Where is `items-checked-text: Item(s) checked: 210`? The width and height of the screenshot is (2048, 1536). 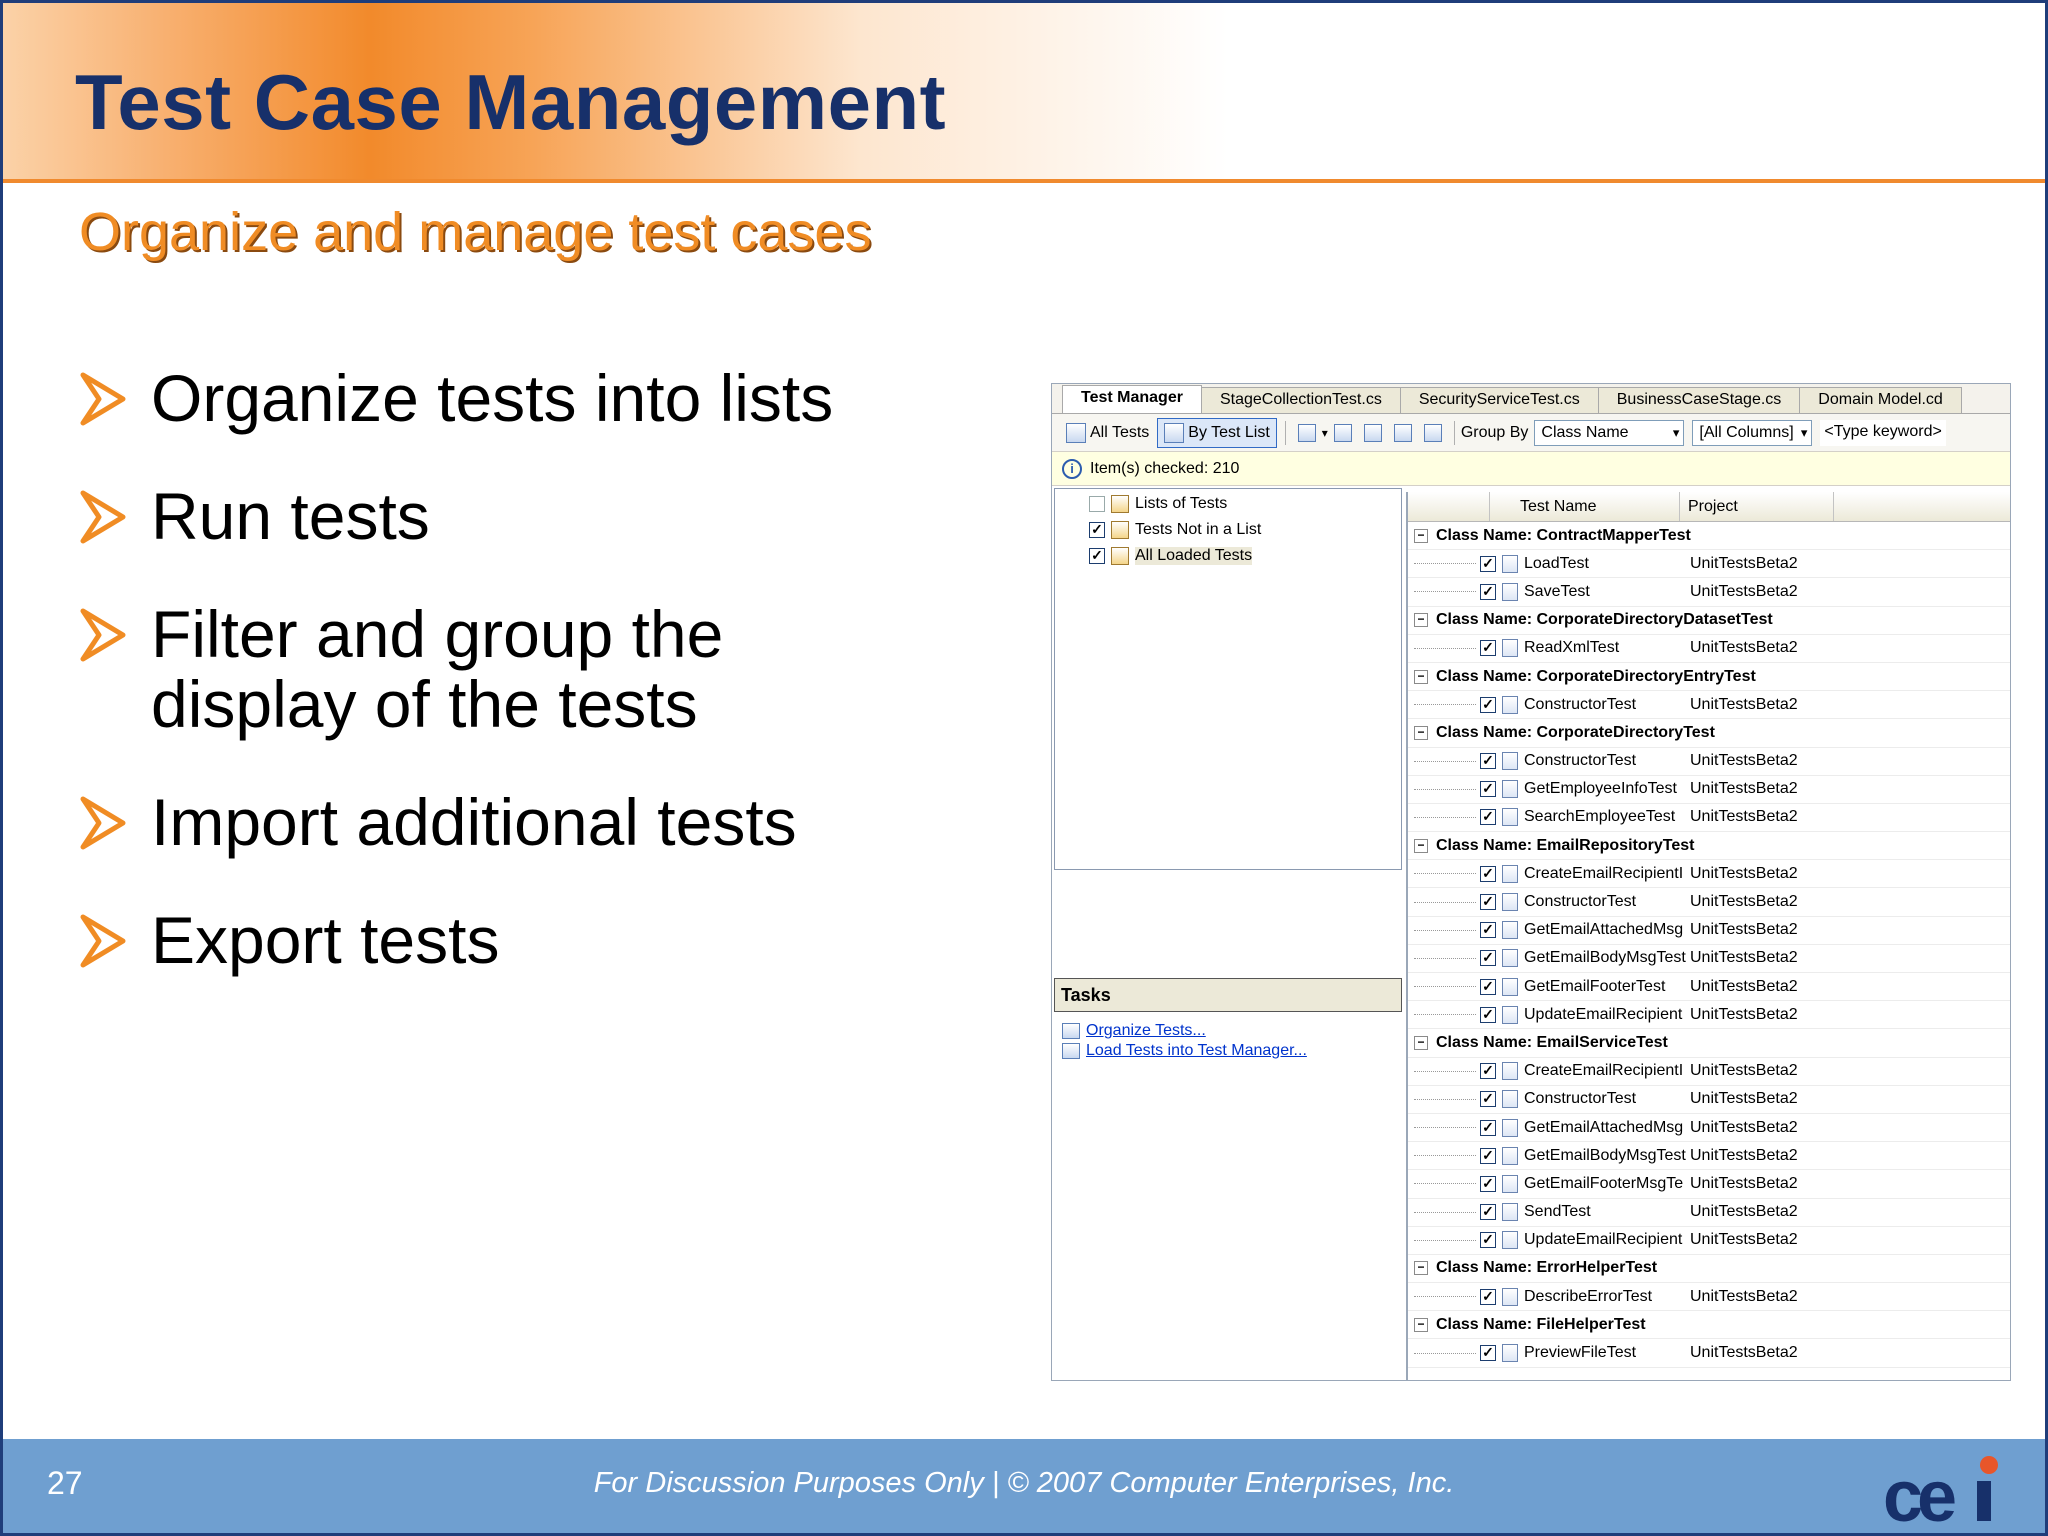 items-checked-text: Item(s) checked: 210 is located at coordinates (1165, 468).